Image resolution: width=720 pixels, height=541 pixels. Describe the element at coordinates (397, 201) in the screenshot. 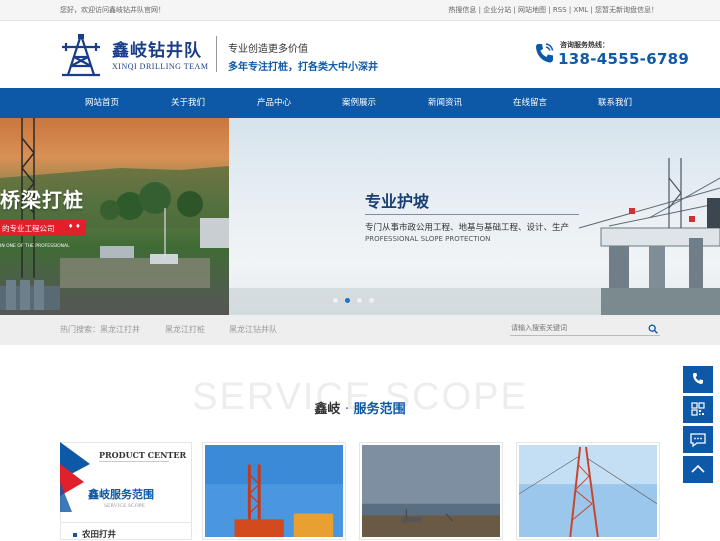

I see `banner-right-title: 专业护坡` at that location.